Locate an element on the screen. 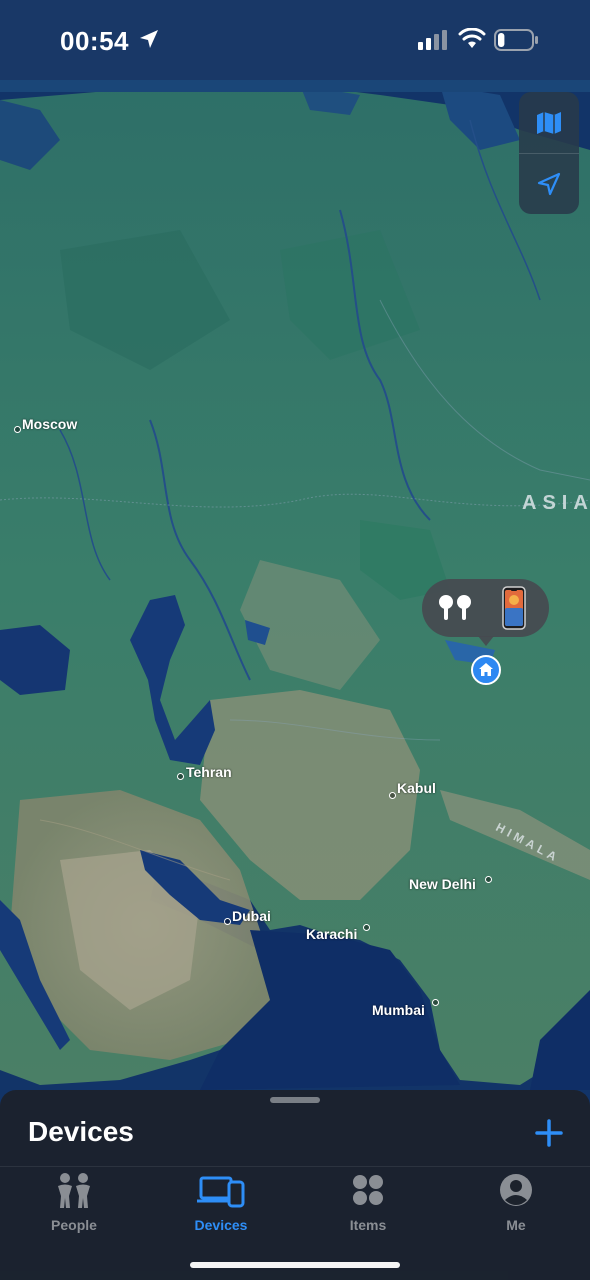  city-marker-karachi is located at coordinates (366, 927).